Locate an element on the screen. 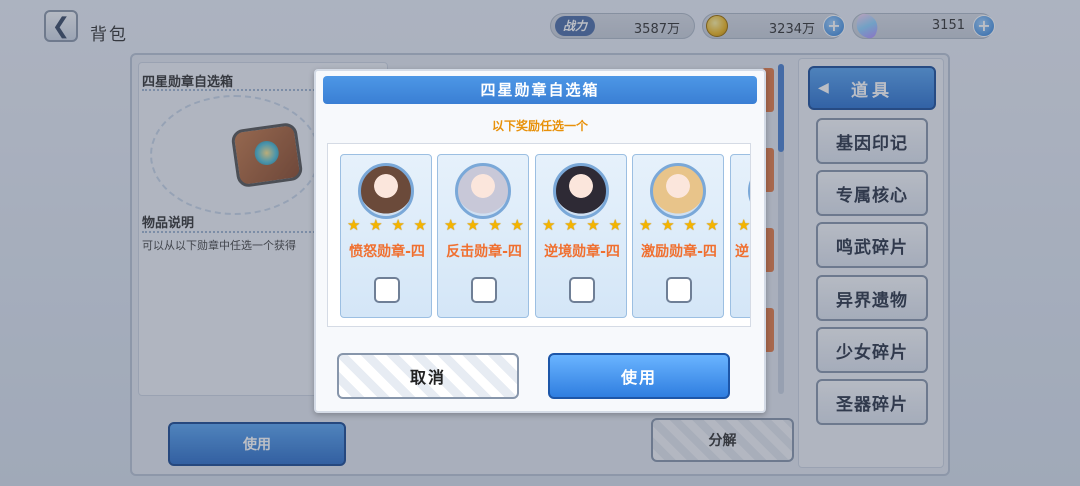 The height and width of the screenshot is (486, 1080). reward-name: 激励勋章-四 is located at coordinates (679, 252).